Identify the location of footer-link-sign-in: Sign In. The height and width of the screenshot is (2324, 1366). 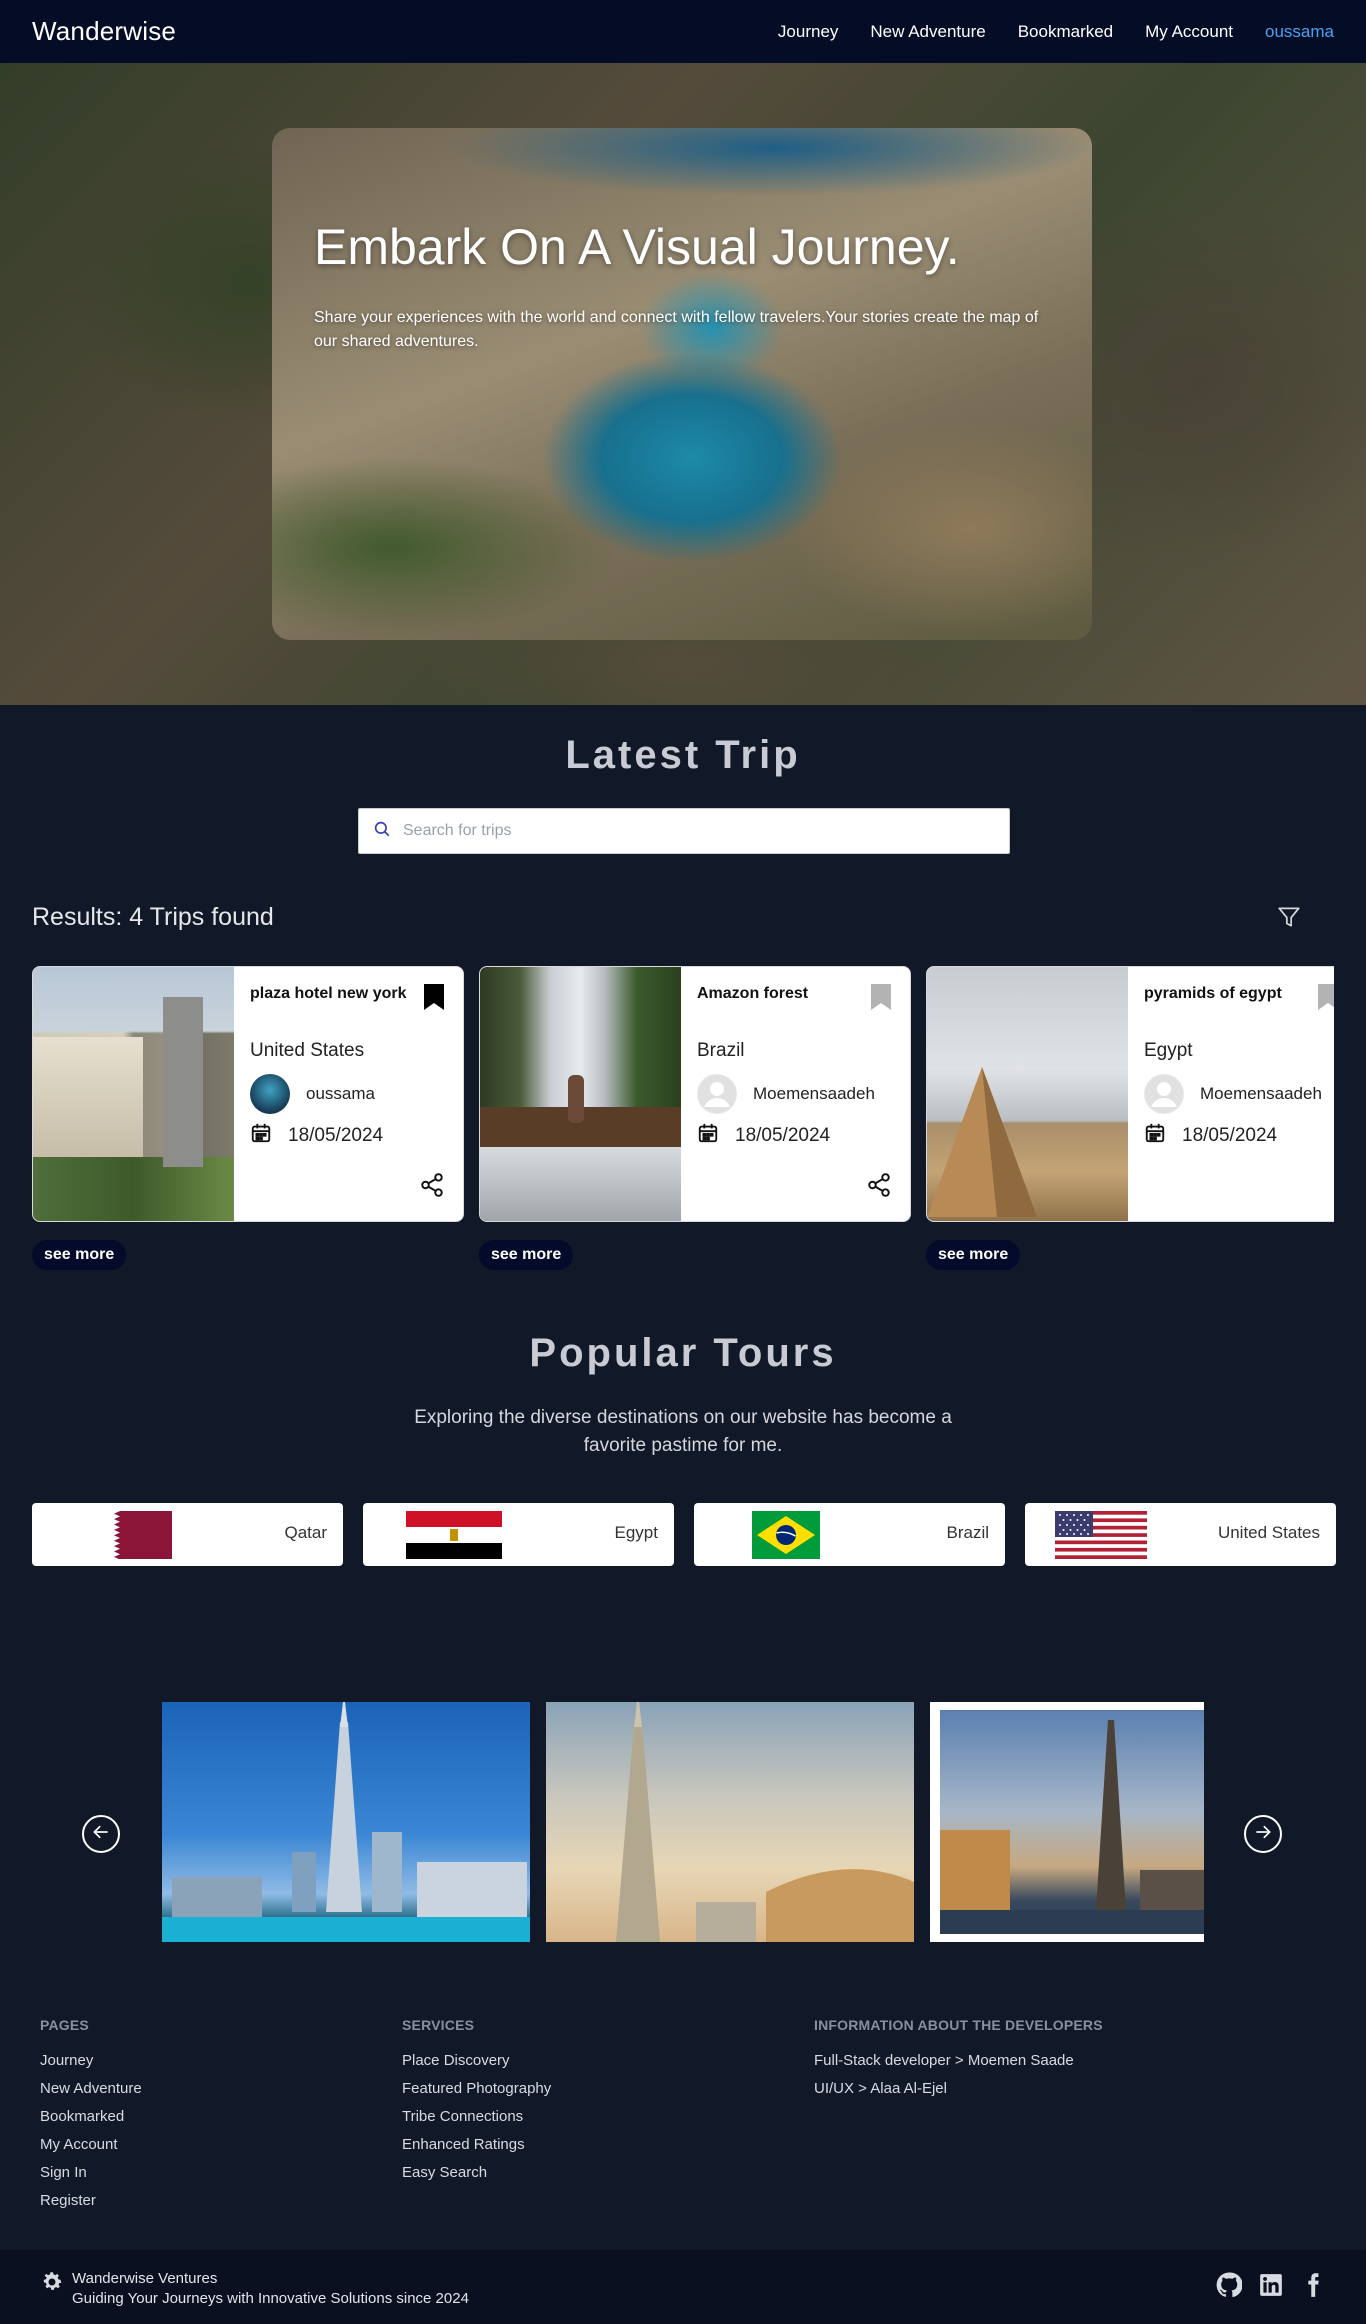
(91, 2177).